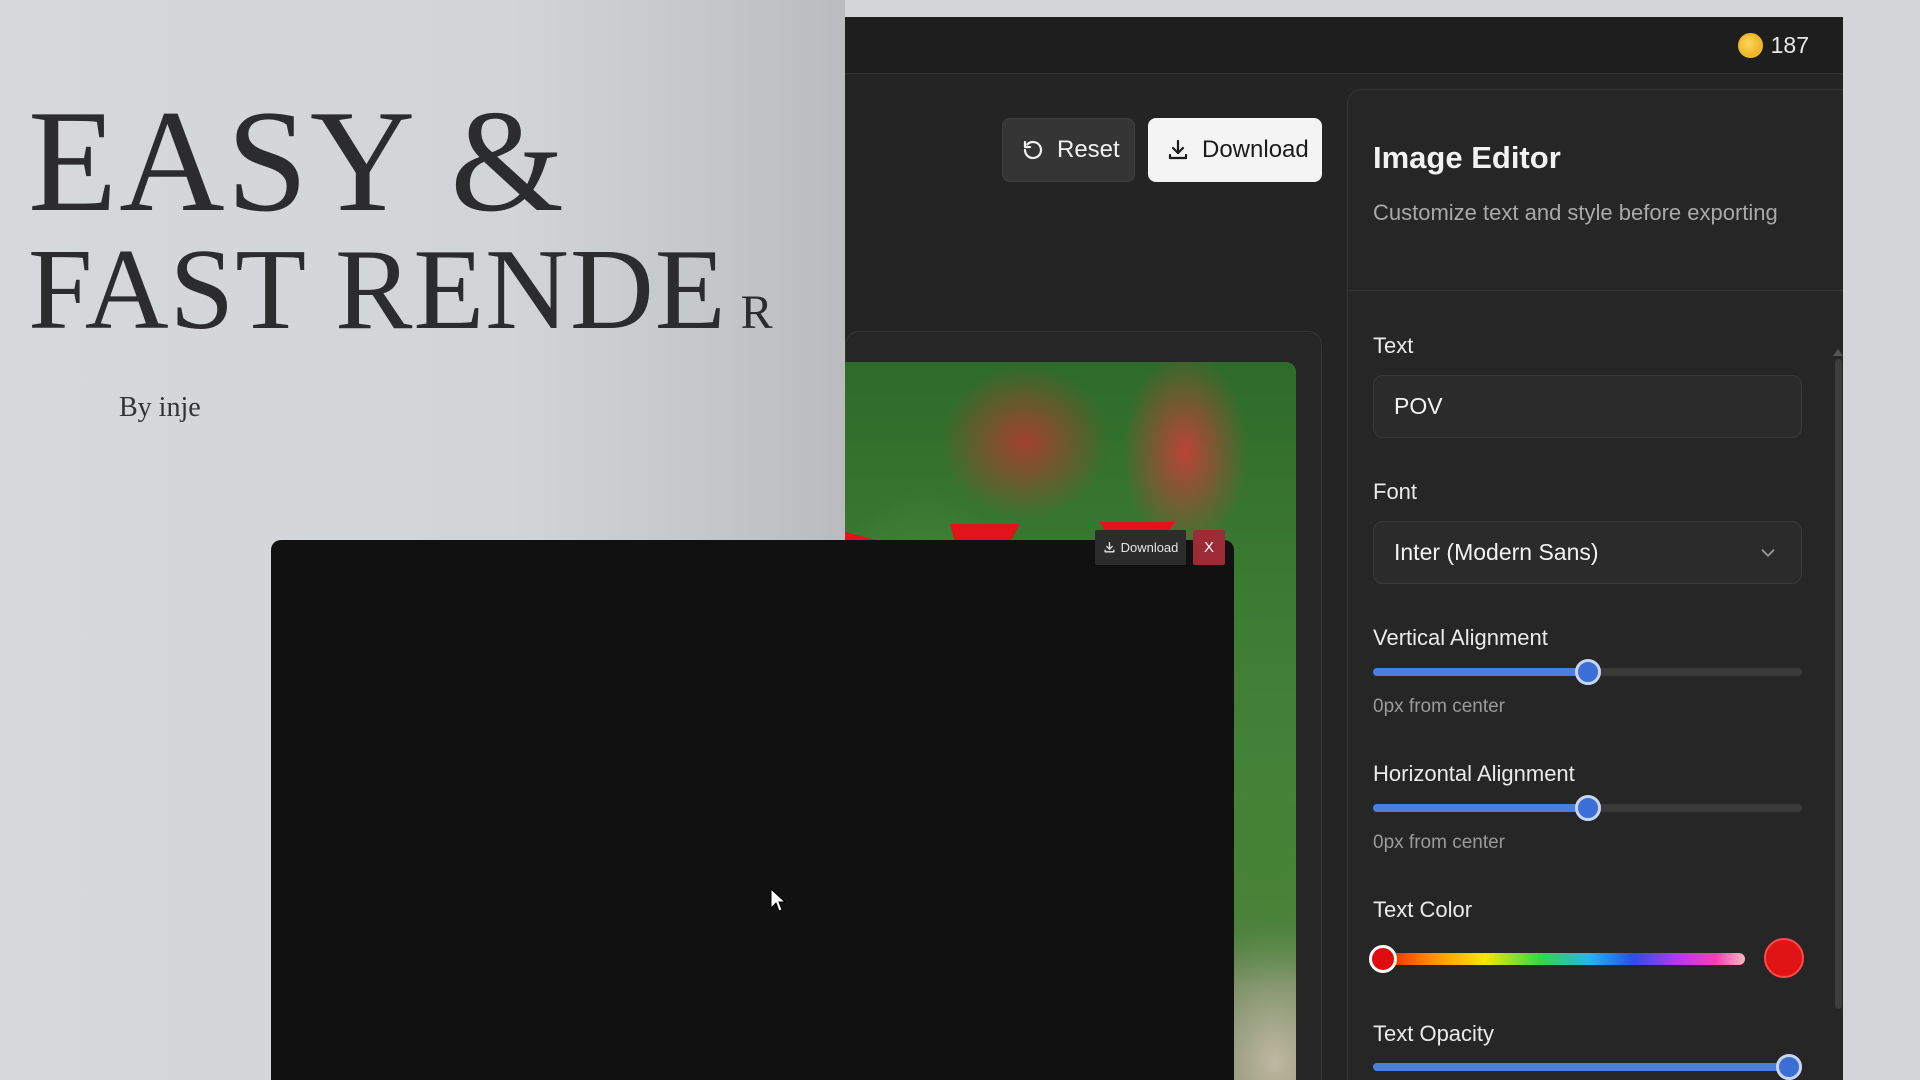 This screenshot has height=1080, width=1920. I want to click on modal-close-button: X, so click(1209, 547).